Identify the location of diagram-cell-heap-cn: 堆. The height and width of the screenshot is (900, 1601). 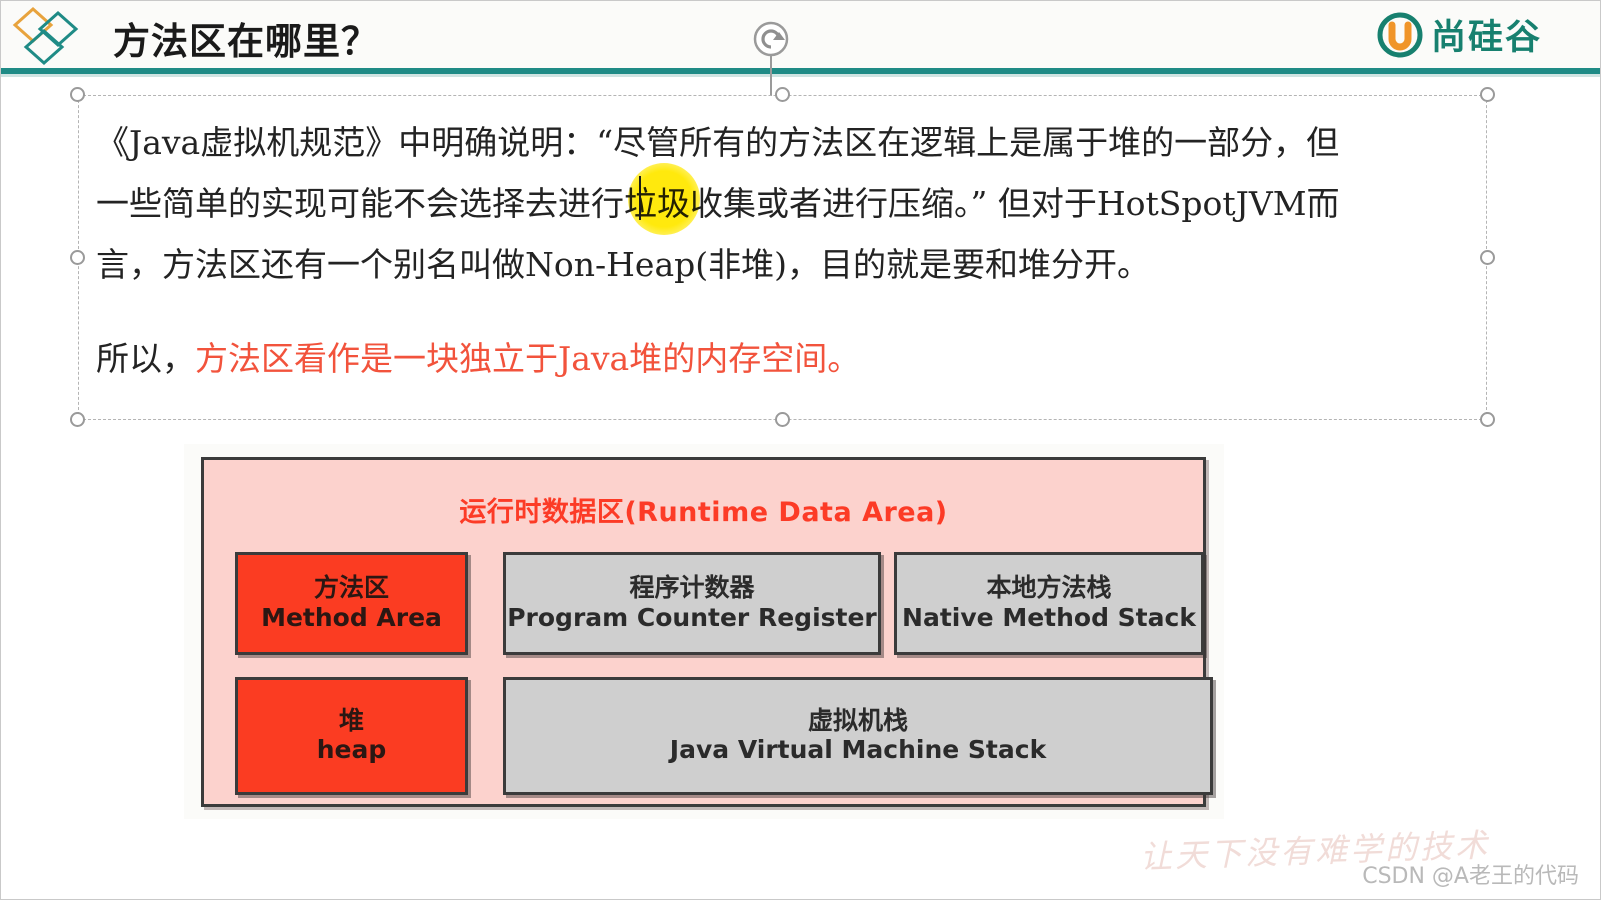
(351, 720).